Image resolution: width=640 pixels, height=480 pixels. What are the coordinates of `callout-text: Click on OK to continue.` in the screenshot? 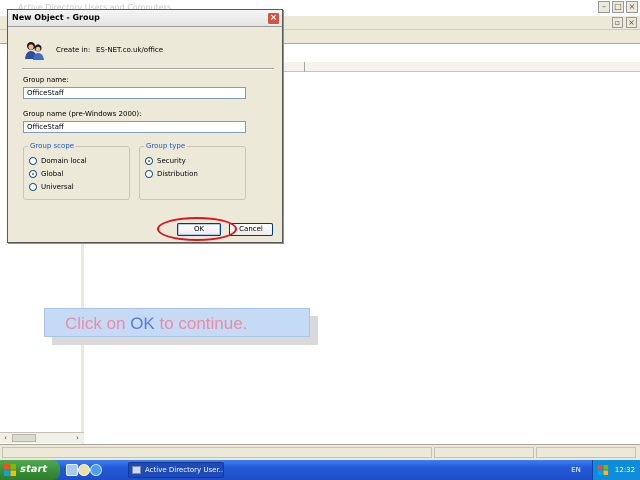 It's located at (156, 323).